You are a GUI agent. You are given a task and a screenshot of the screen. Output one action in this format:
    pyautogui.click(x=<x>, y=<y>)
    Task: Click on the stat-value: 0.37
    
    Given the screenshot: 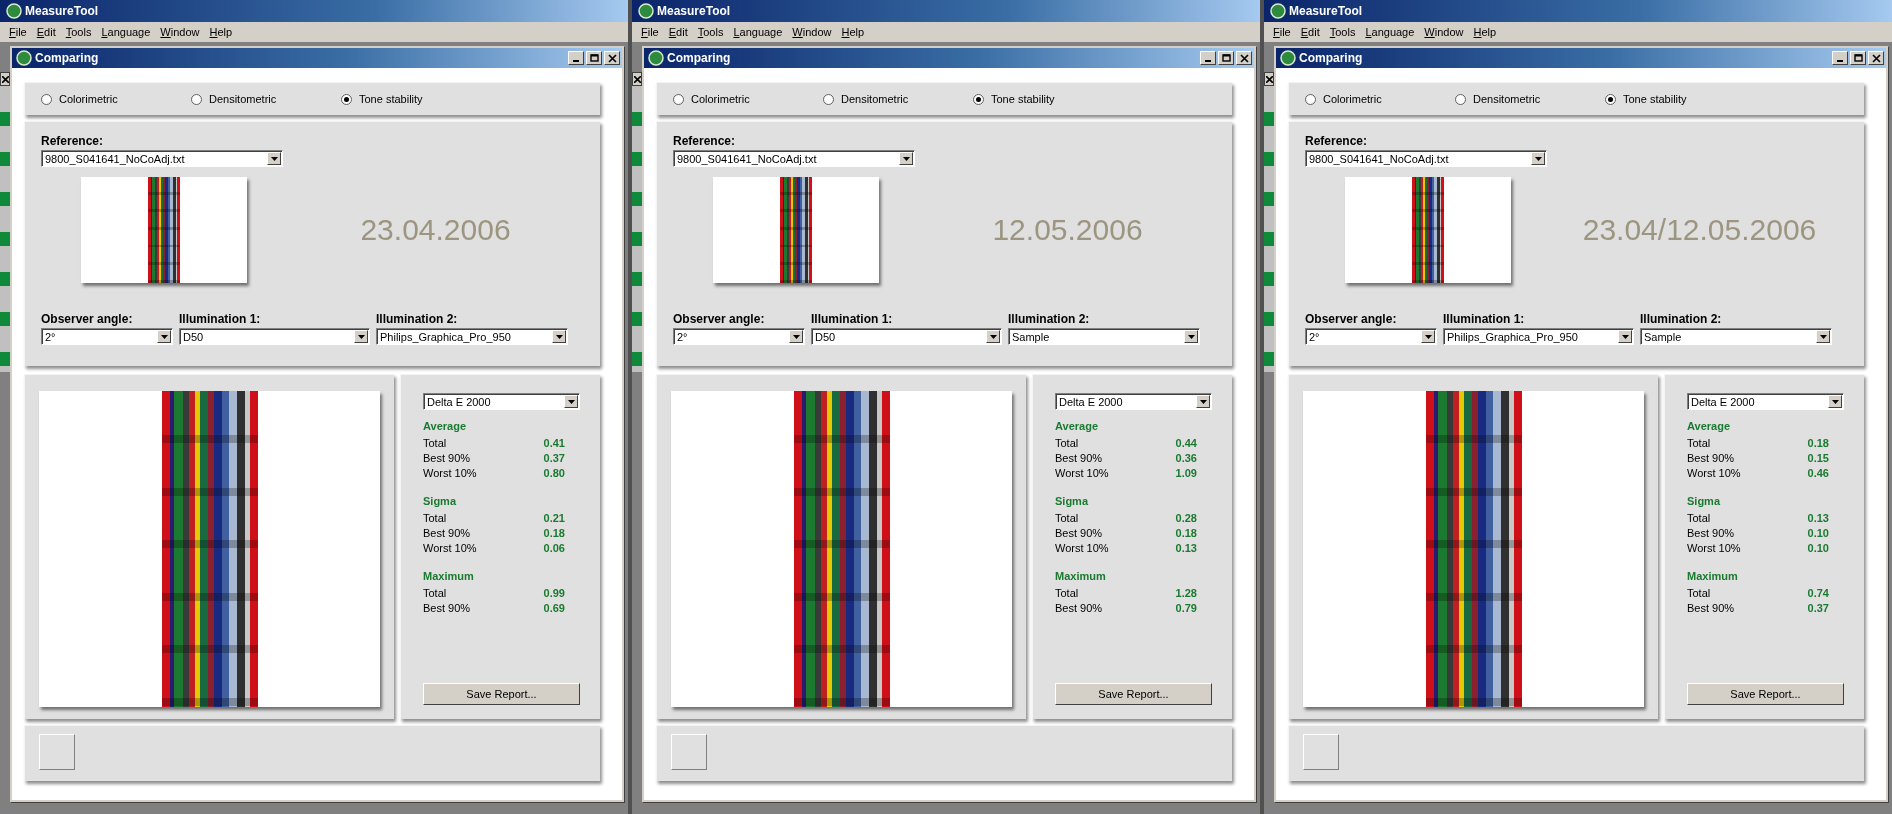 What is the action you would take?
    pyautogui.click(x=554, y=458)
    